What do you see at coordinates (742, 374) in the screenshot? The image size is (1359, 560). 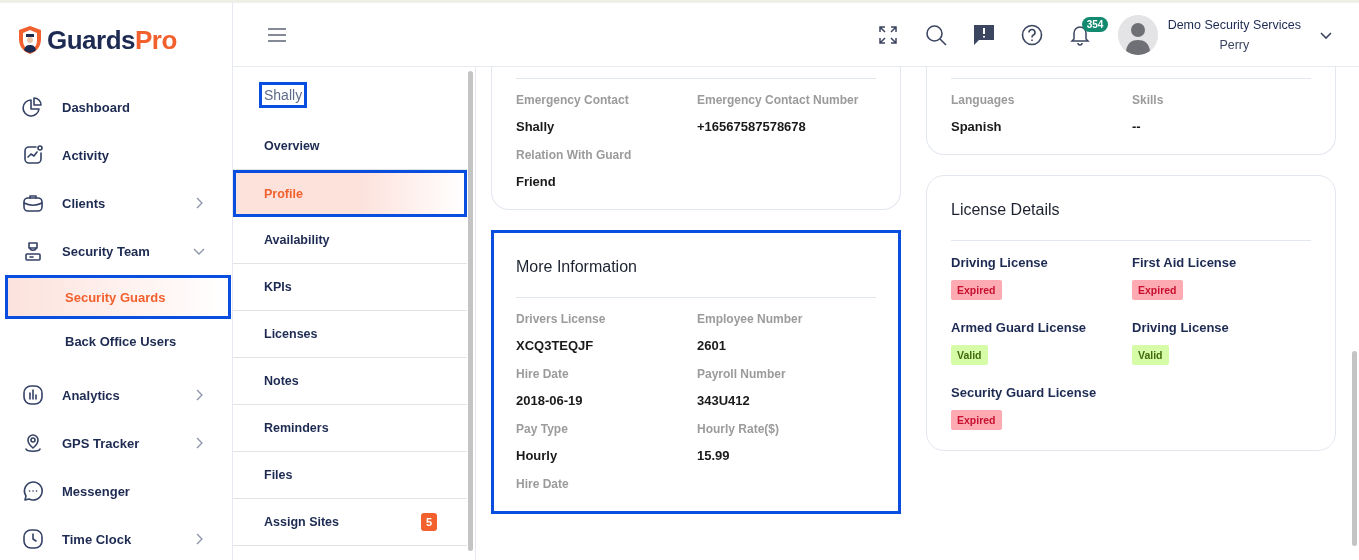 I see `field-label: Payroll Number` at bounding box center [742, 374].